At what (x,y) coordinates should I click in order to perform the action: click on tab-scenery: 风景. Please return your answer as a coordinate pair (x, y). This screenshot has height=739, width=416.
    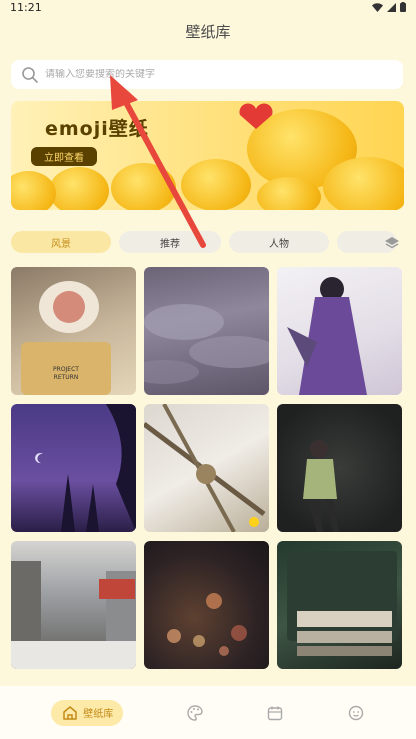
    Looking at the image, I should click on (61, 242).